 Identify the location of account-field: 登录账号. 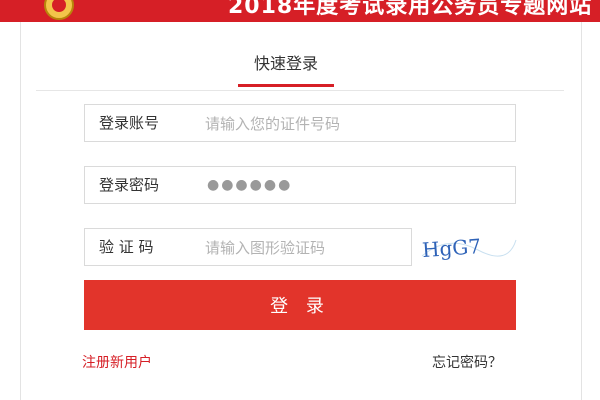
(300, 123).